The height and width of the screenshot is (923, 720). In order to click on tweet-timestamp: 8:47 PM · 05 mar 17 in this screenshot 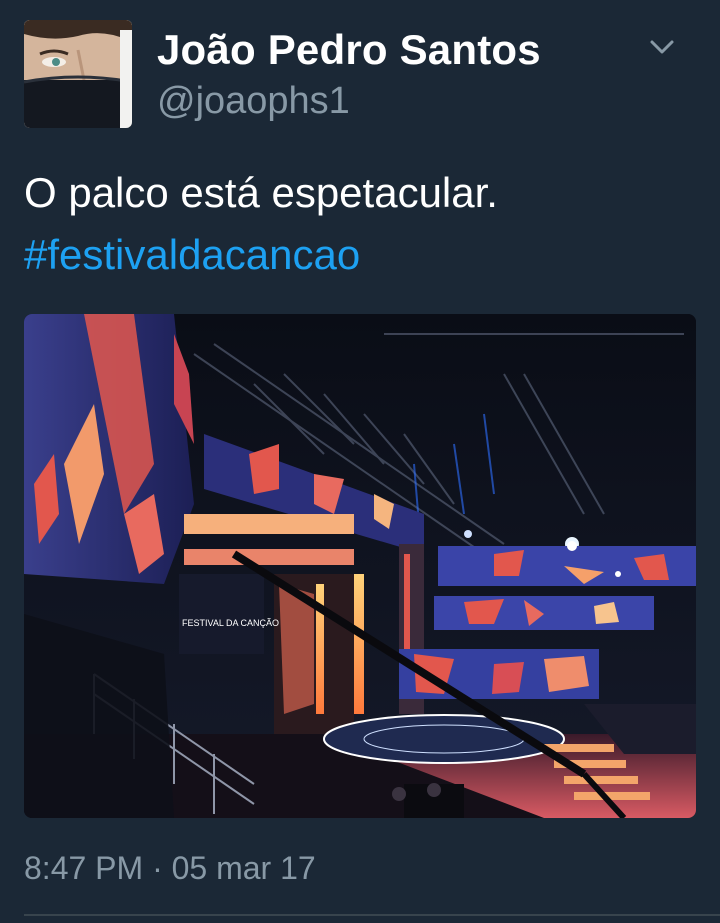, I will do `click(170, 868)`.